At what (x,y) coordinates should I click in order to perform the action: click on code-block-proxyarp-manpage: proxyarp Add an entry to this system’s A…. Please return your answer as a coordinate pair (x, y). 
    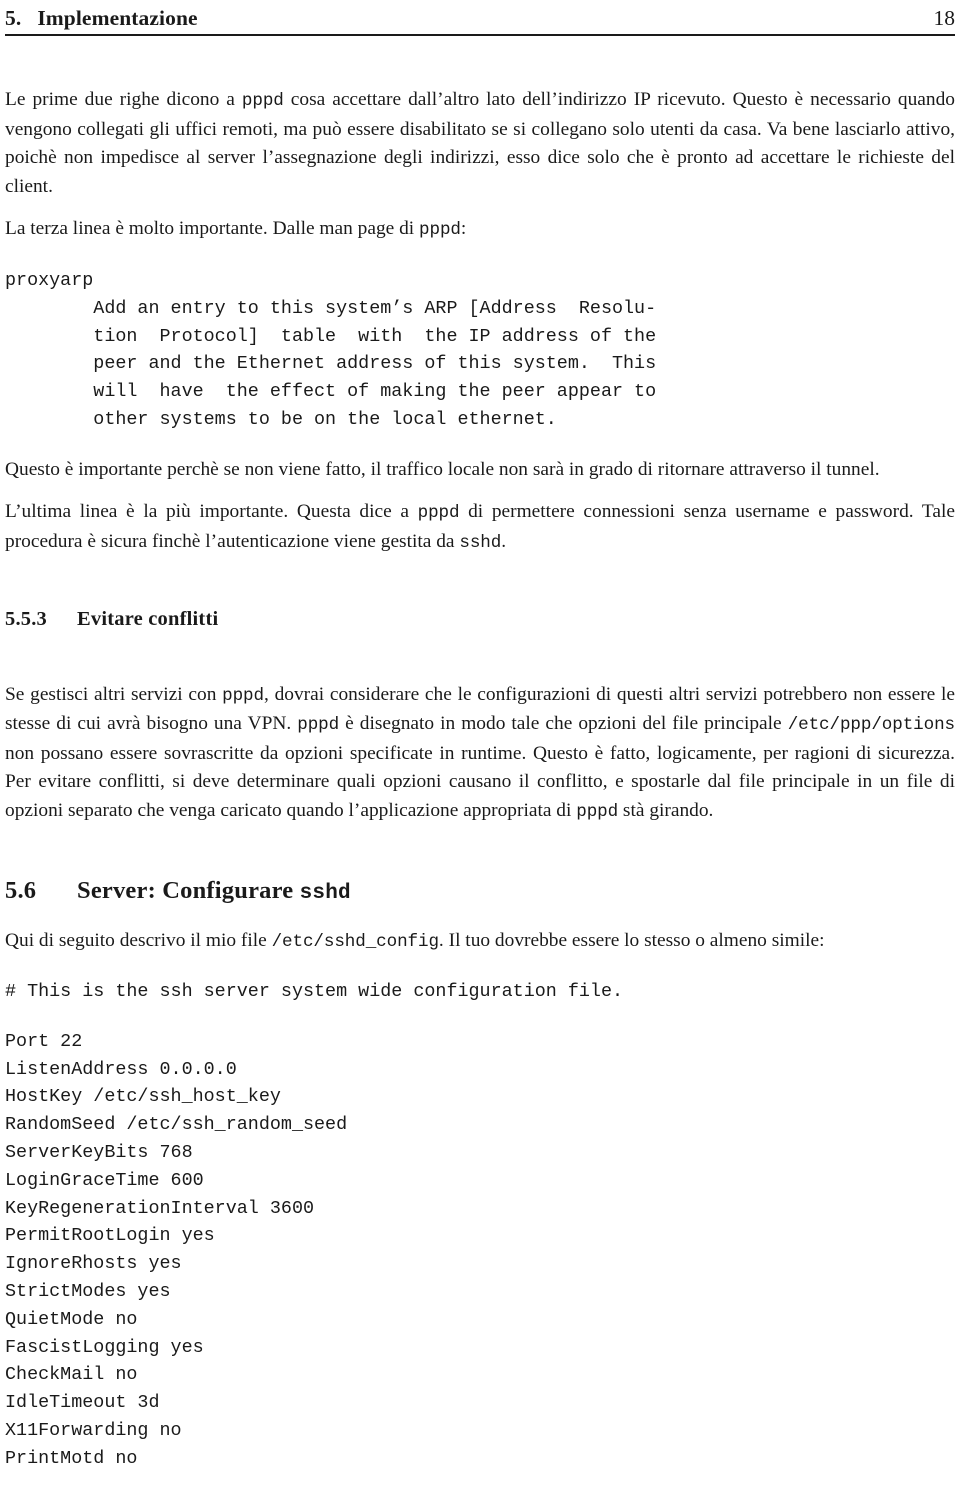
    Looking at the image, I should click on (331, 349).